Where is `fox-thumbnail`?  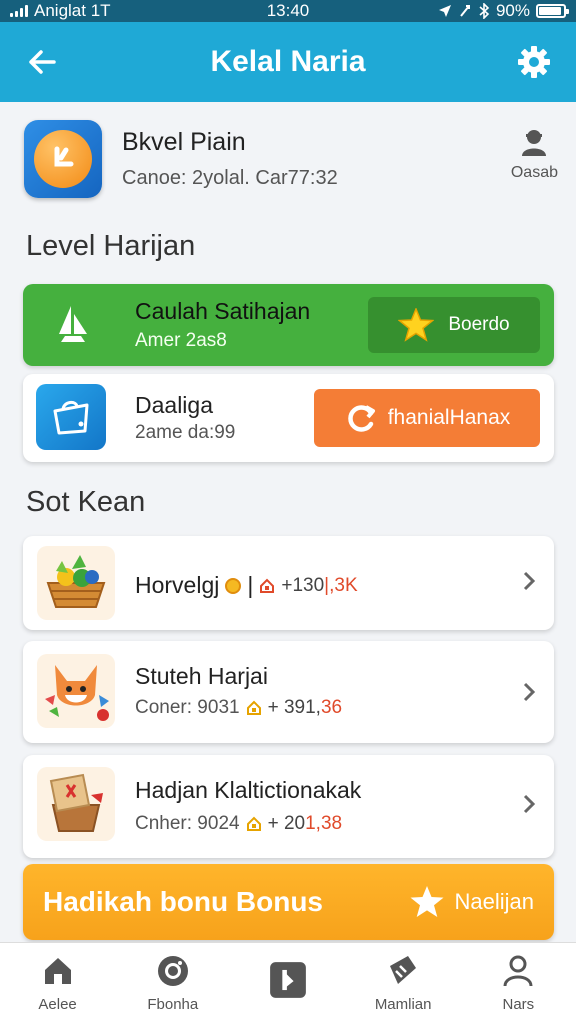 fox-thumbnail is located at coordinates (76, 691).